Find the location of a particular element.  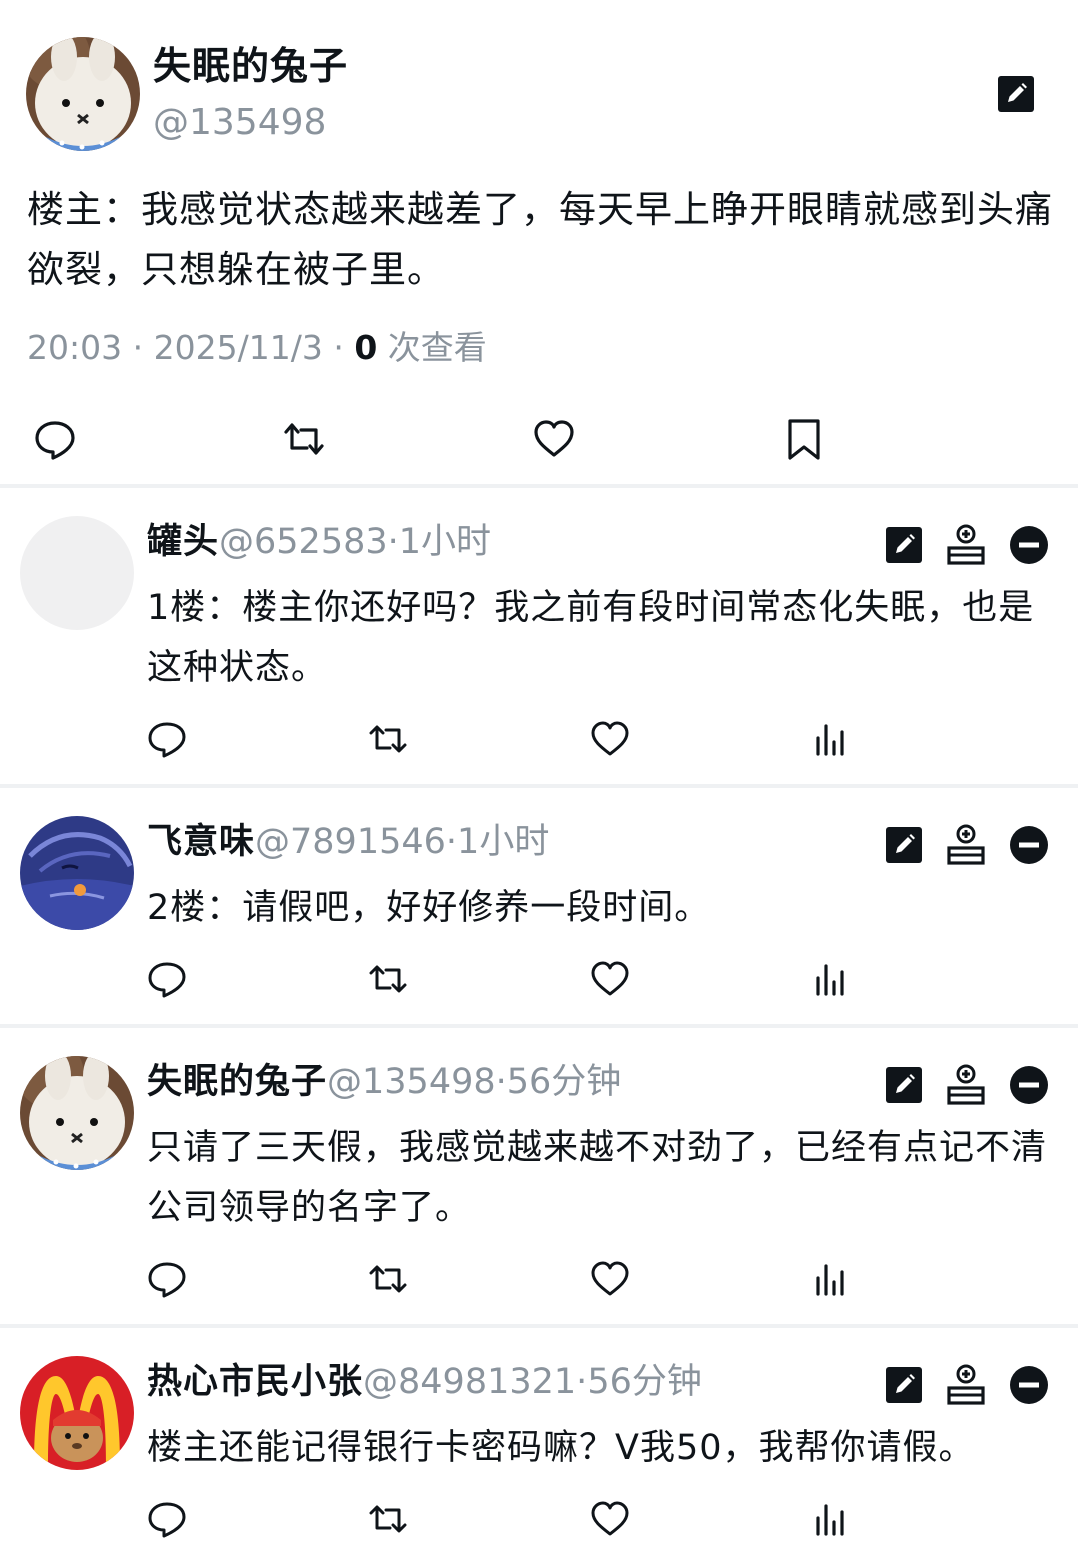

author-name: 失眠的兔子 is located at coordinates (250, 66).